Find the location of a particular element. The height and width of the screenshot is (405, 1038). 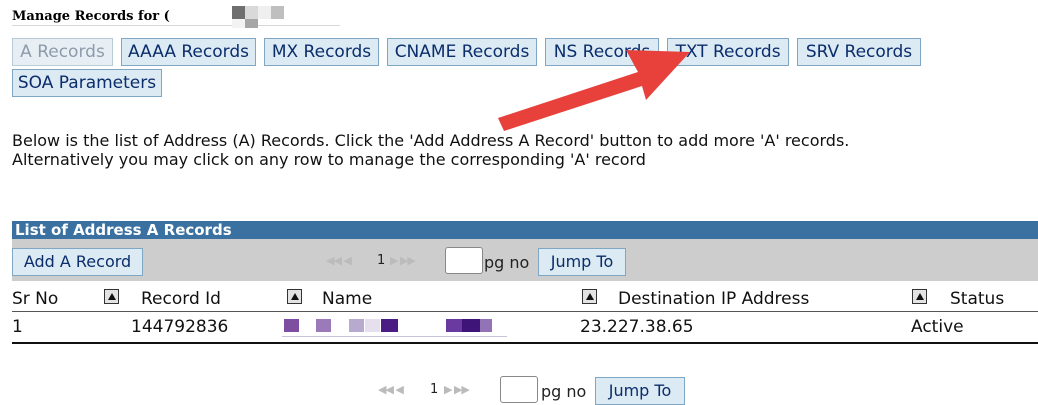

list-header: List of Address A Records is located at coordinates (525, 230).